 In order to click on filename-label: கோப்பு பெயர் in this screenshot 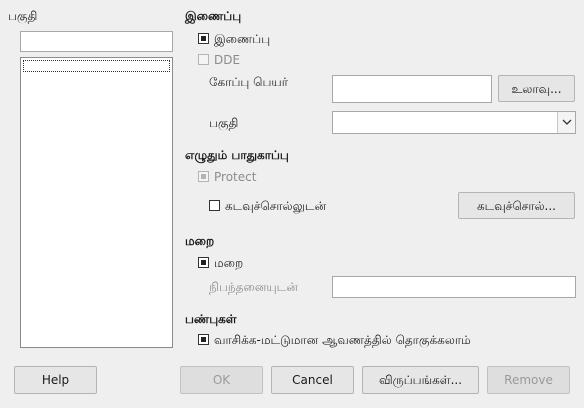, I will do `click(248, 82)`.